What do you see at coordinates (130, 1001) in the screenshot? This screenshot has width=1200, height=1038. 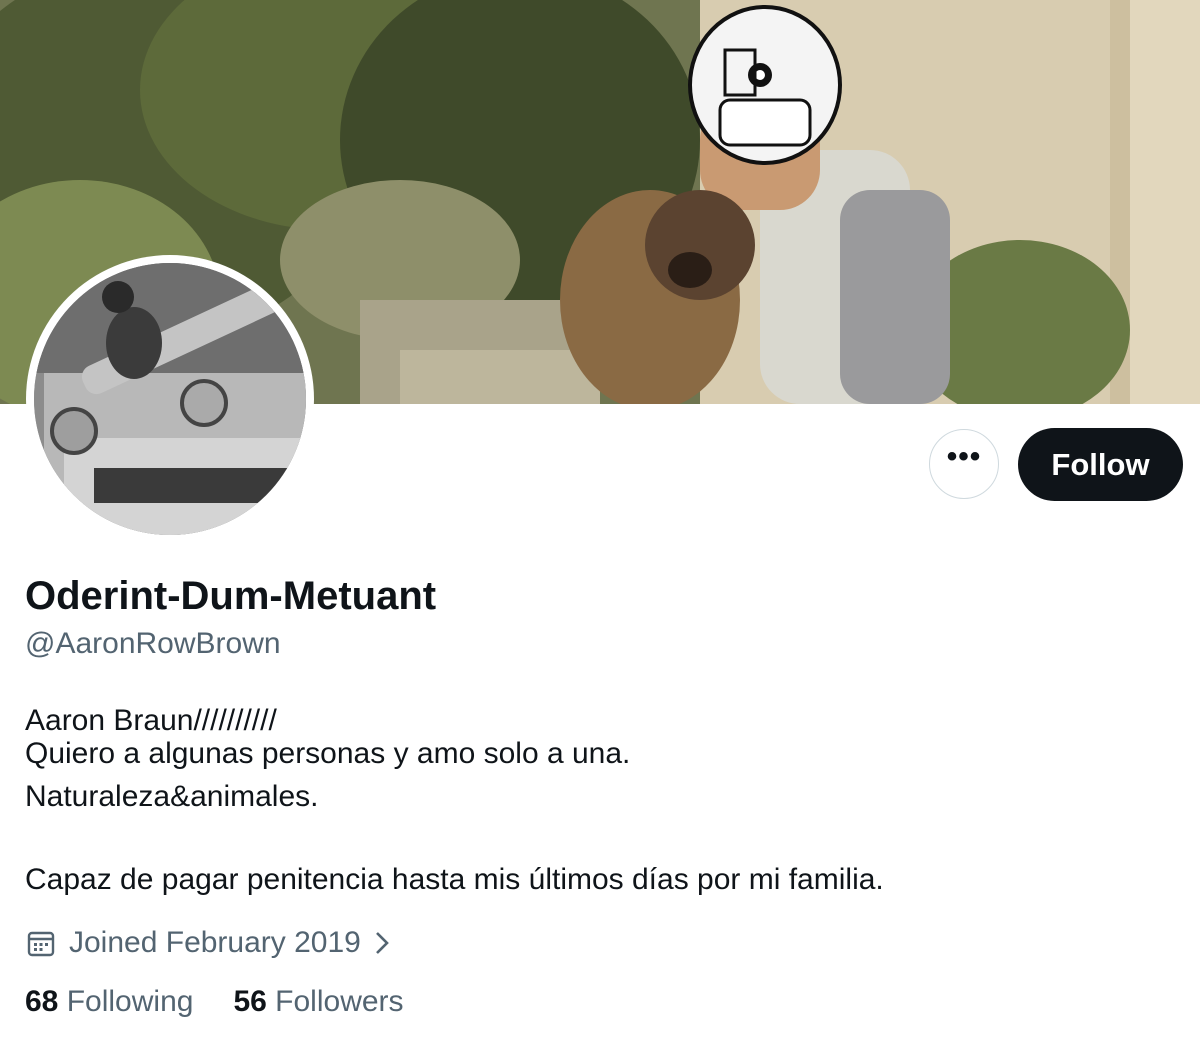 I see `following-label: Following` at bounding box center [130, 1001].